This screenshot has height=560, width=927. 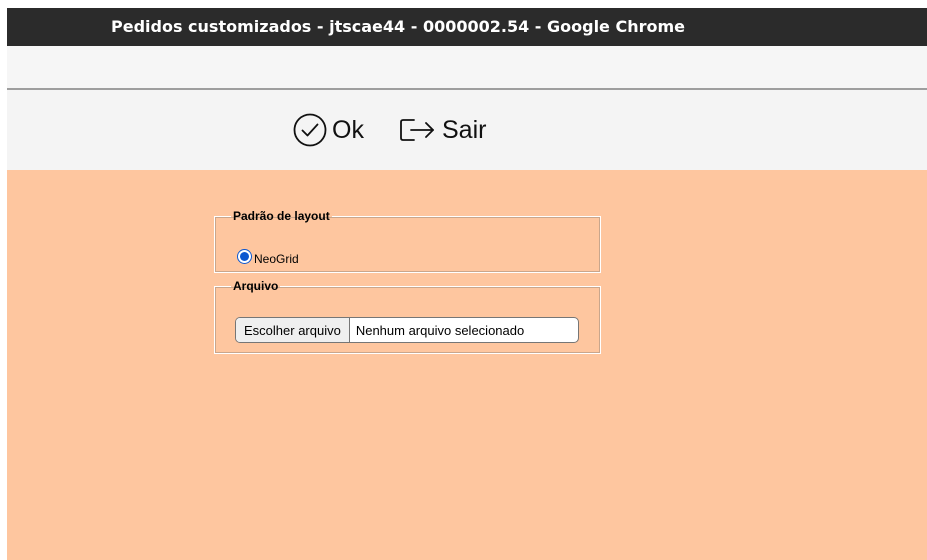 I want to click on action-toolbar: Ok Sair, so click(x=467, y=130).